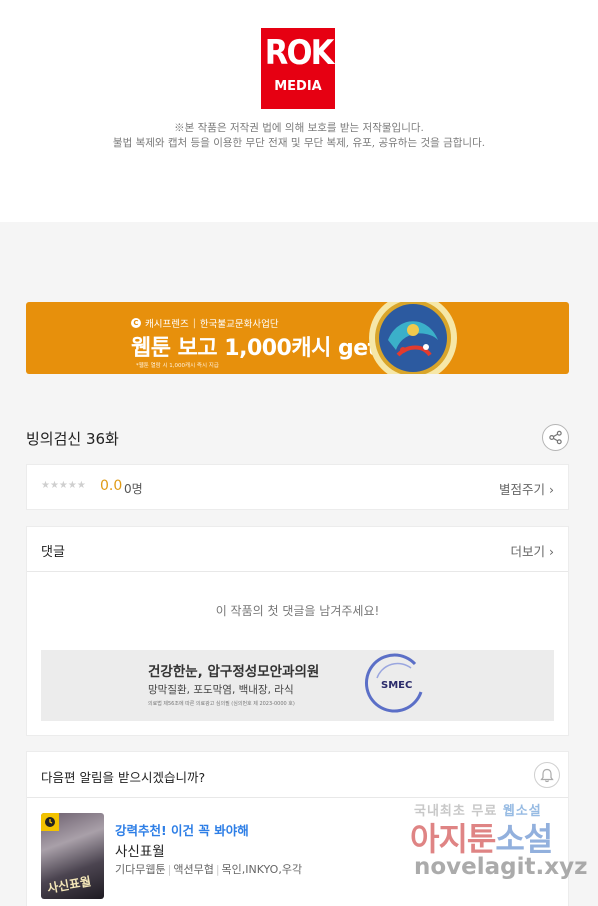  What do you see at coordinates (69, 885) in the screenshot?
I see `thumbnail-title-art: 사신표월` at bounding box center [69, 885].